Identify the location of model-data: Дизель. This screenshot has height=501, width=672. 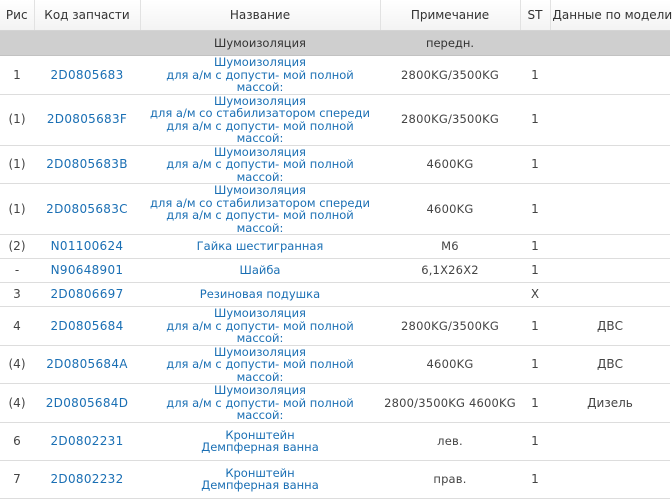
(610, 403).